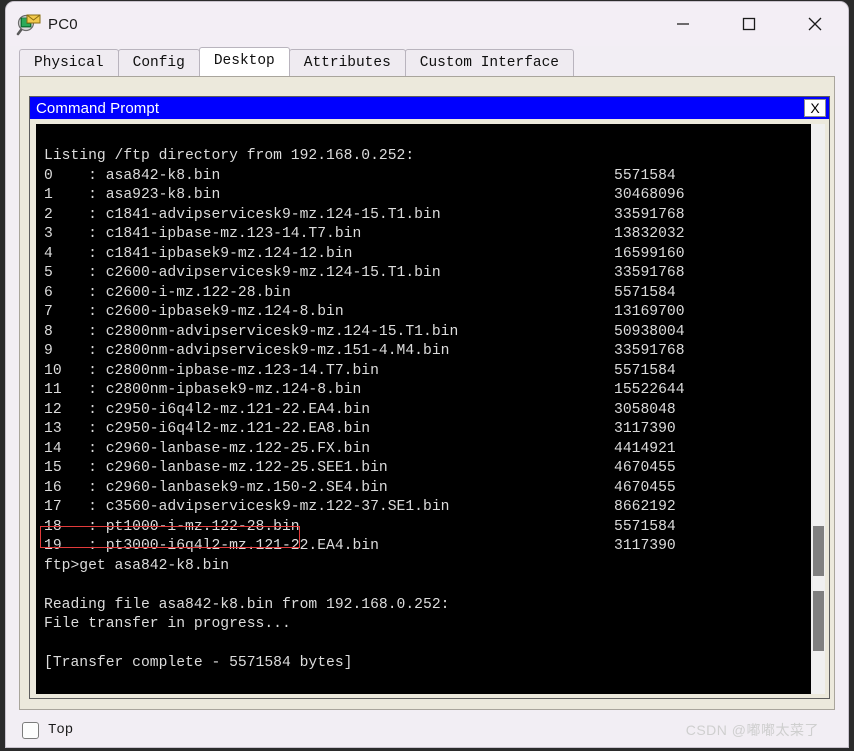 This screenshot has width=854, height=751. Describe the element at coordinates (427, 313) in the screenshot. I see `terminal-line: 7 : c2600-ipbasek9-mz.124-8.bin 13169700` at that location.